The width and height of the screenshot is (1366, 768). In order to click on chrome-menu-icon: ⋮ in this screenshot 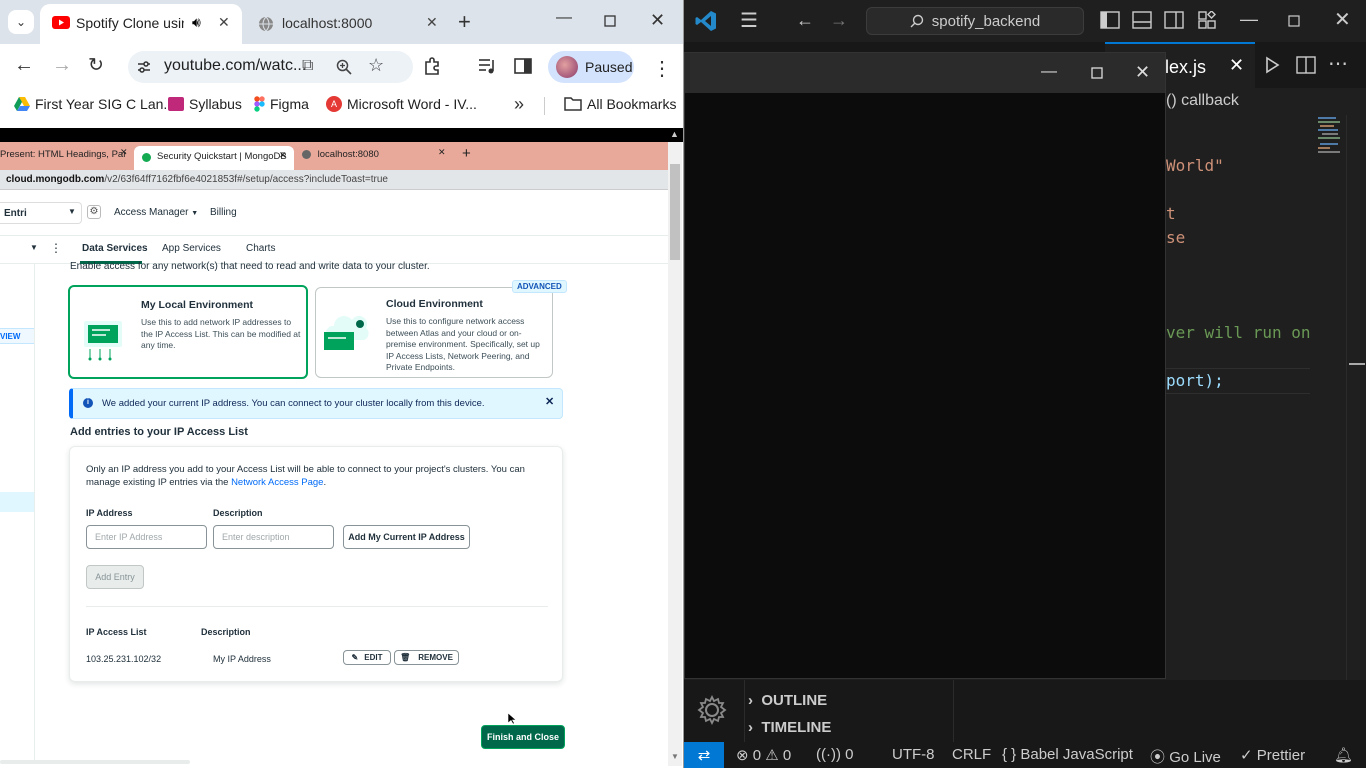, I will do `click(662, 68)`.